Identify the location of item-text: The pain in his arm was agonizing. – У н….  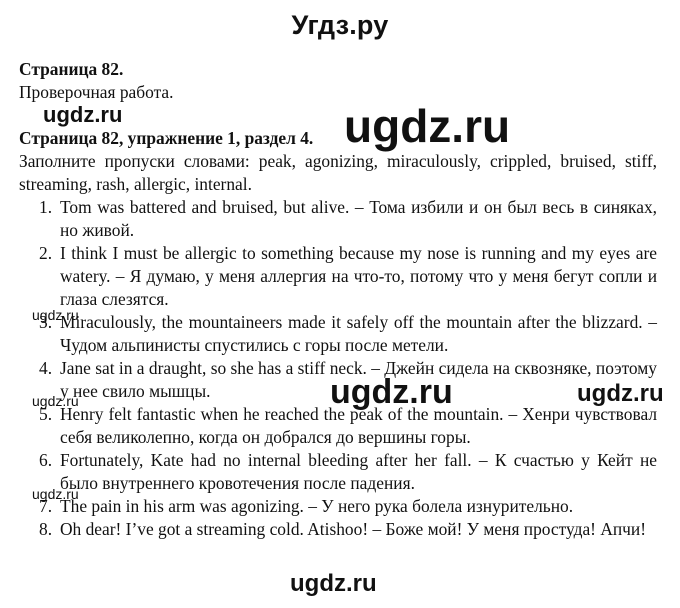
(317, 506).